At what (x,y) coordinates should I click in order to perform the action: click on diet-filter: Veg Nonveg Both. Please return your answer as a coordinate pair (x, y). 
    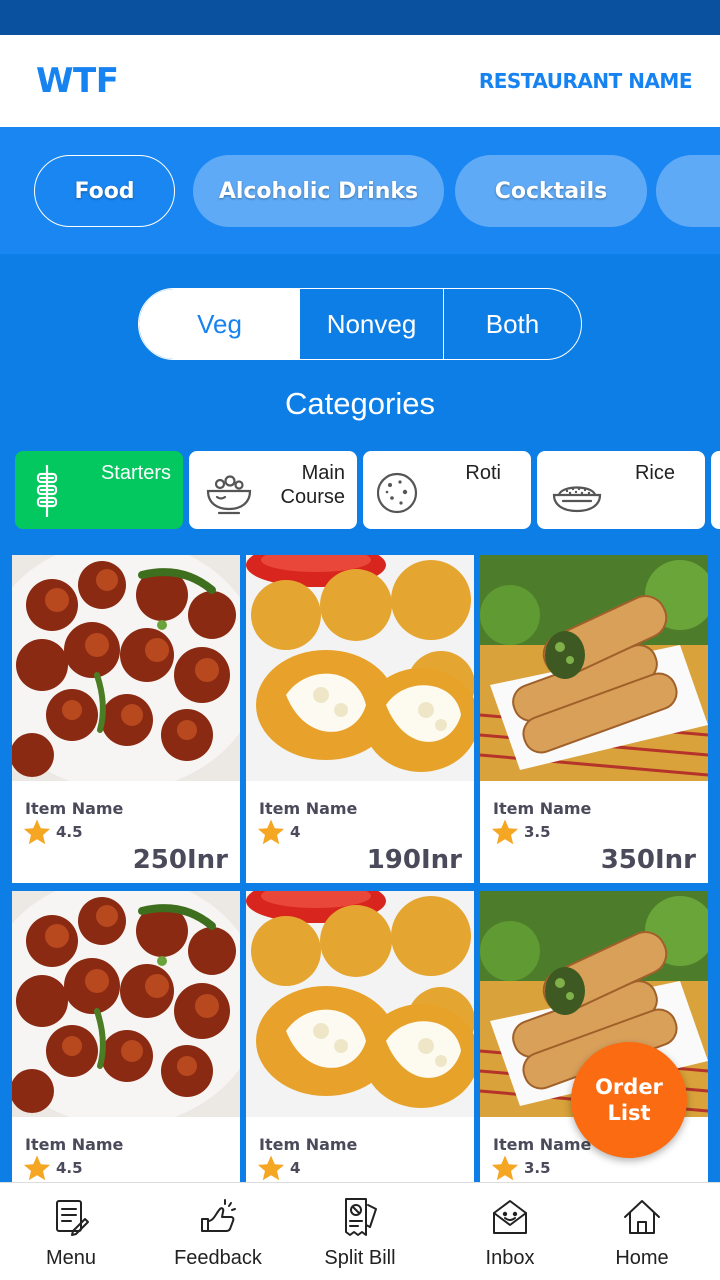
    Looking at the image, I should click on (360, 324).